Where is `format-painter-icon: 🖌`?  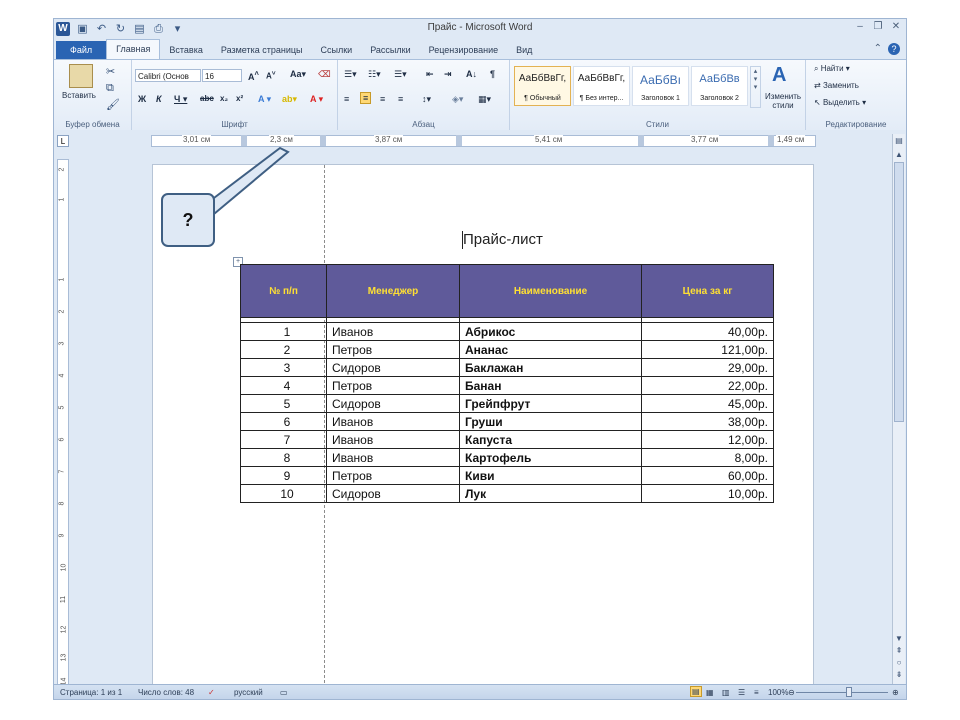 format-painter-icon: 🖌 is located at coordinates (113, 104).